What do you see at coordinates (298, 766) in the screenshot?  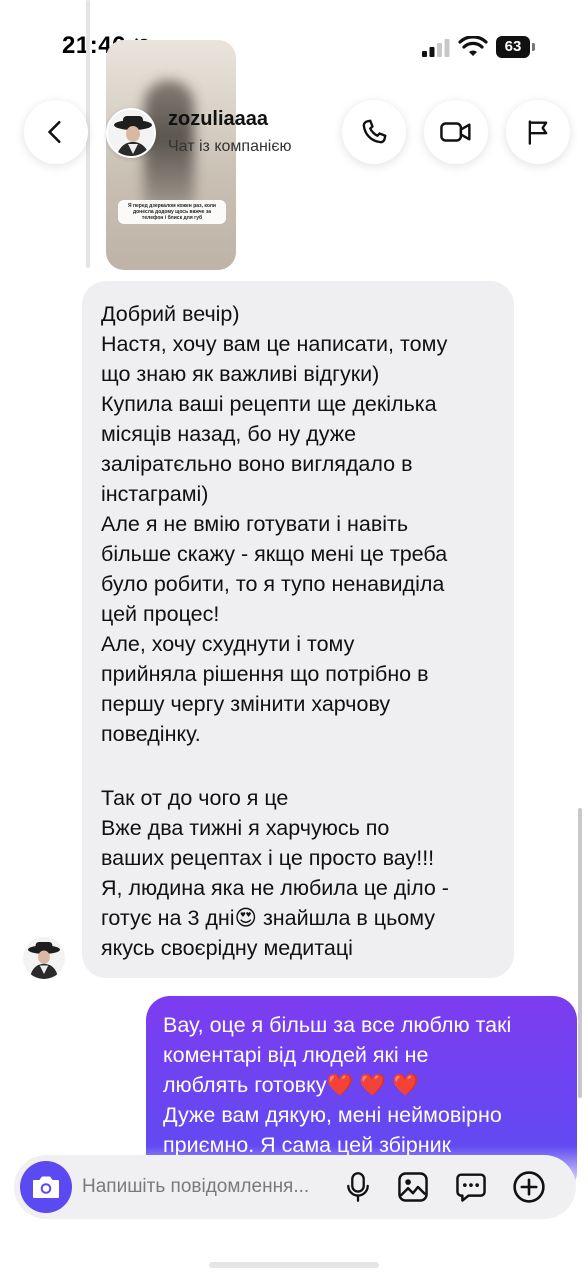 I see `message-paragraph` at bounding box center [298, 766].